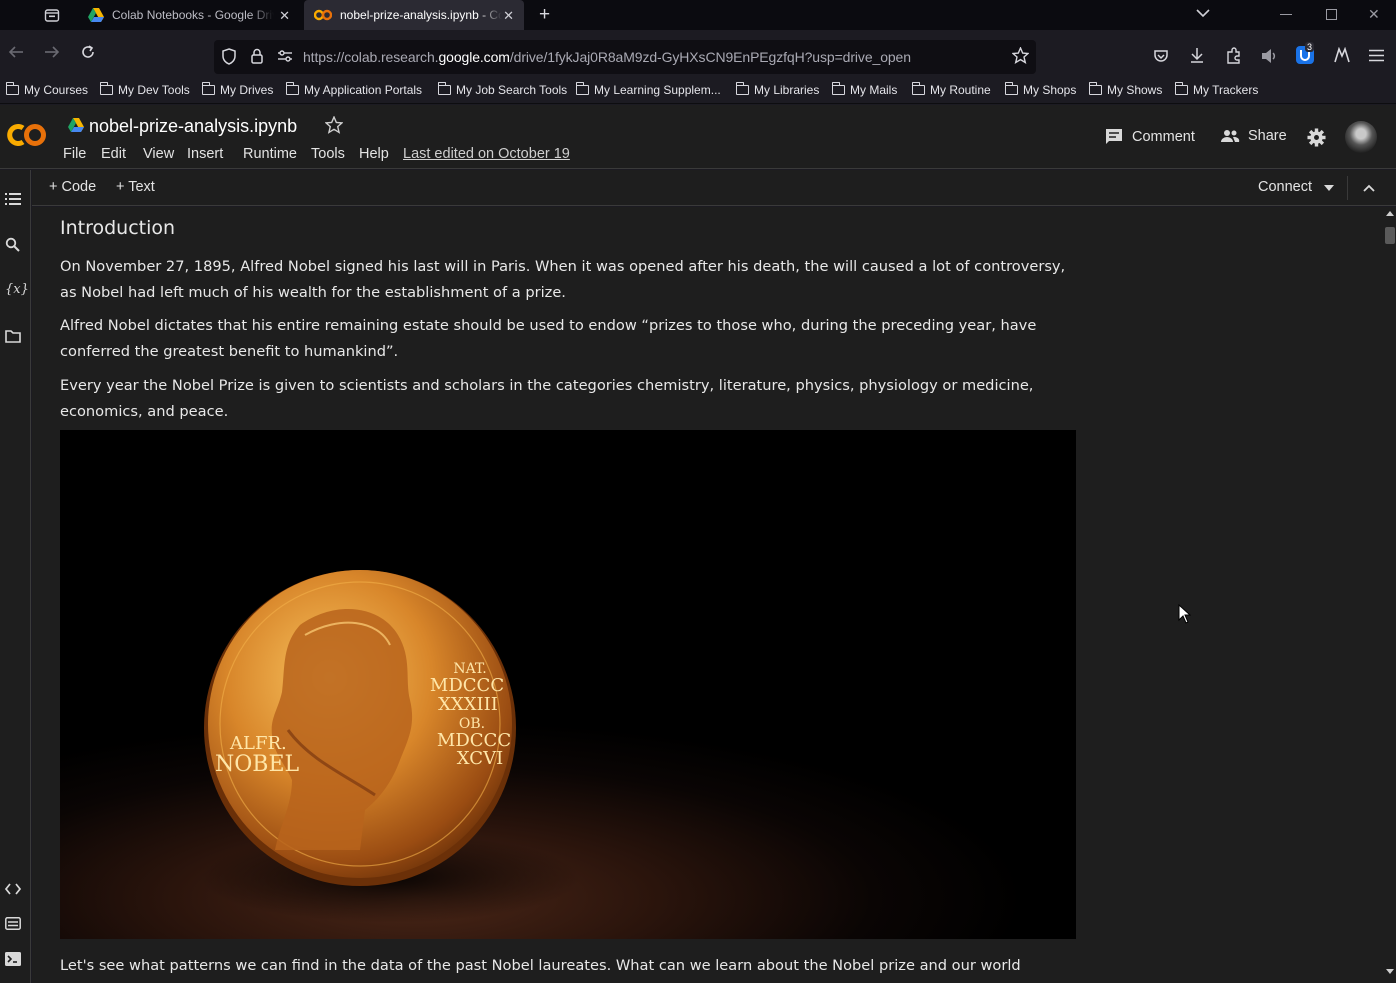 The image size is (1396, 983). I want to click on files-folder-icon, so click(13, 336).